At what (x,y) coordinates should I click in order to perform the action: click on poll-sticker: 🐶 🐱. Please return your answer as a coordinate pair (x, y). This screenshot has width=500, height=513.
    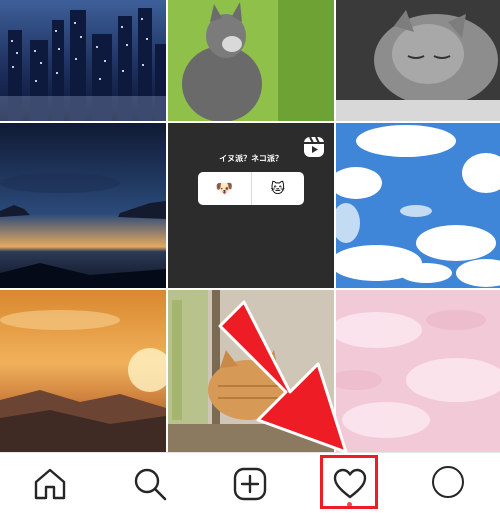
    Looking at the image, I should click on (251, 188).